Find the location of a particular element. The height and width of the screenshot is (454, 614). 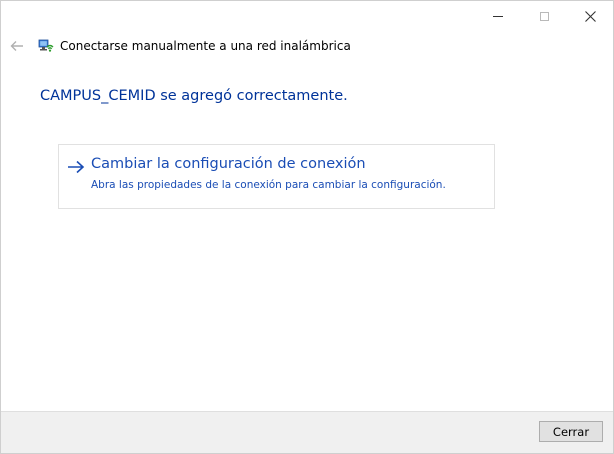

close-icon is located at coordinates (590, 16).